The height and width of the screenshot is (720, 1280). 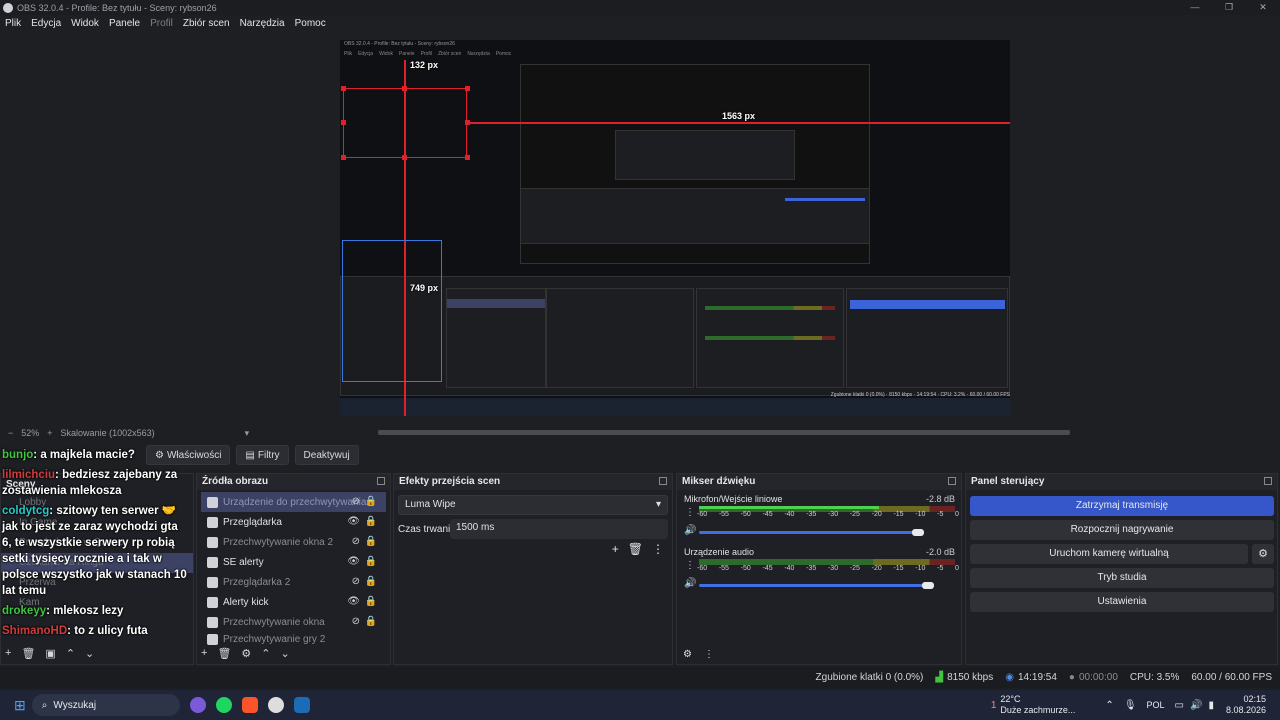 What do you see at coordinates (249, 705) in the screenshot?
I see `brave-icon` at bounding box center [249, 705].